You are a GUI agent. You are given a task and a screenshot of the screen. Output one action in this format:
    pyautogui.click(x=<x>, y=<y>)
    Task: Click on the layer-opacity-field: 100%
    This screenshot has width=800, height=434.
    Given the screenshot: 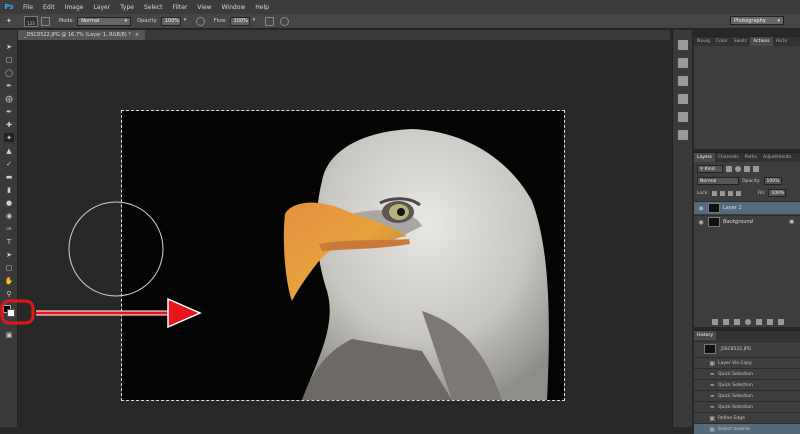 What is the action you would take?
    pyautogui.click(x=772, y=181)
    